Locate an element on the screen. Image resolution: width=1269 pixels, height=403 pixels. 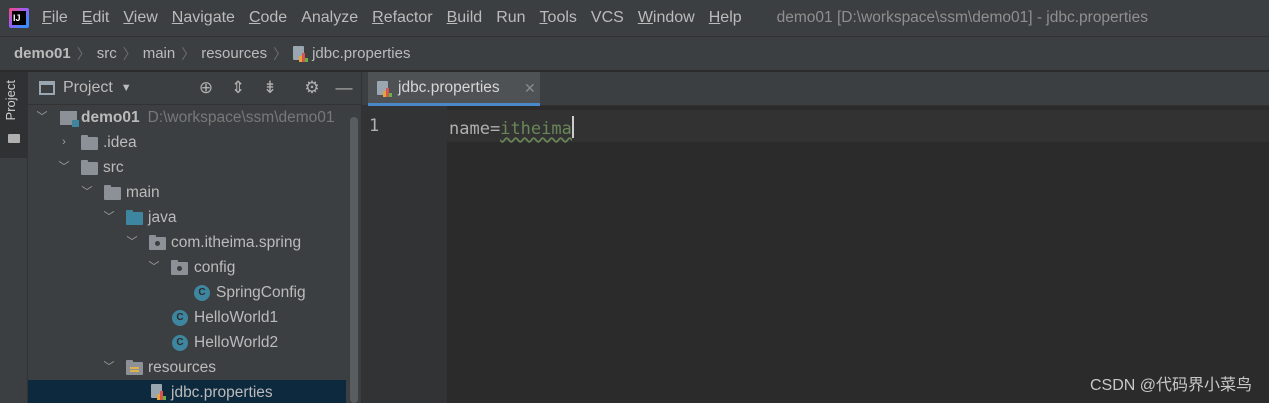
source-folder-icon is located at coordinates (134, 217).